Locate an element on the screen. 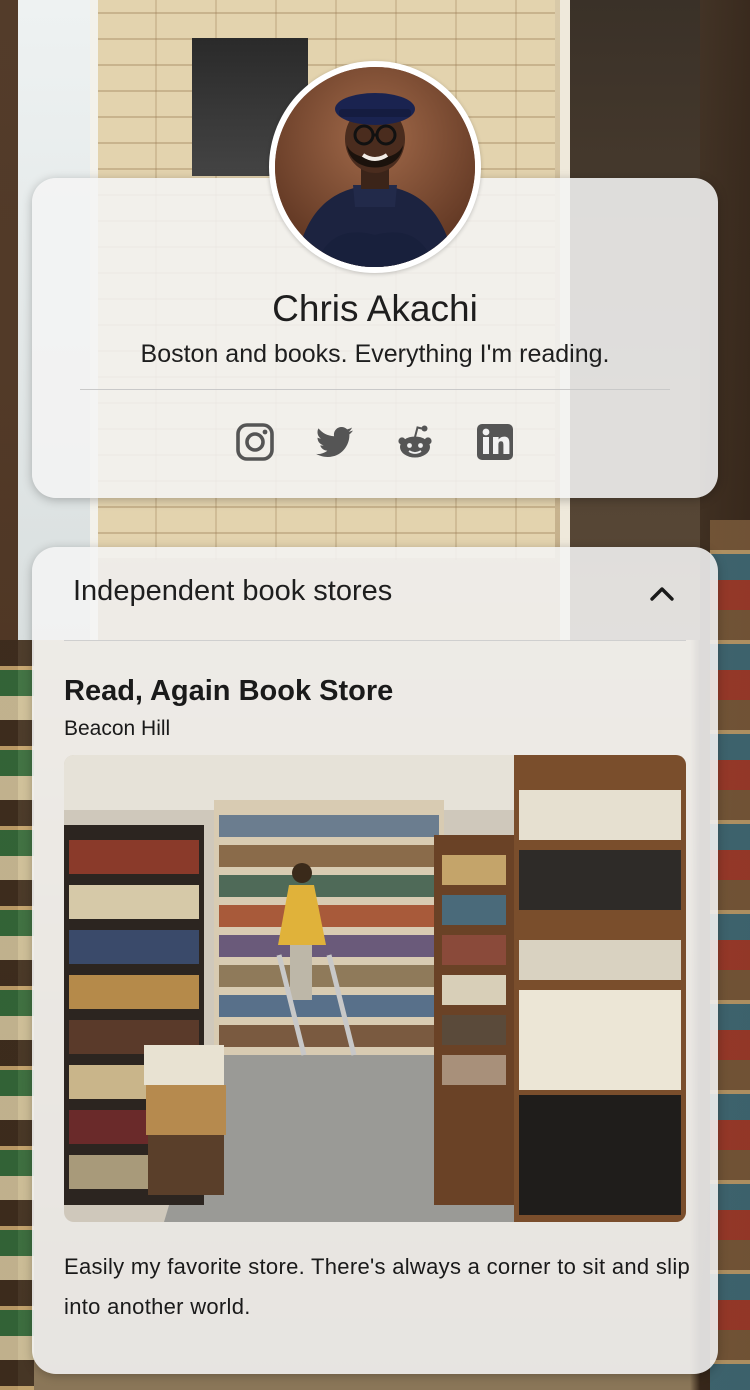  linkedin-link is located at coordinates (495, 442).